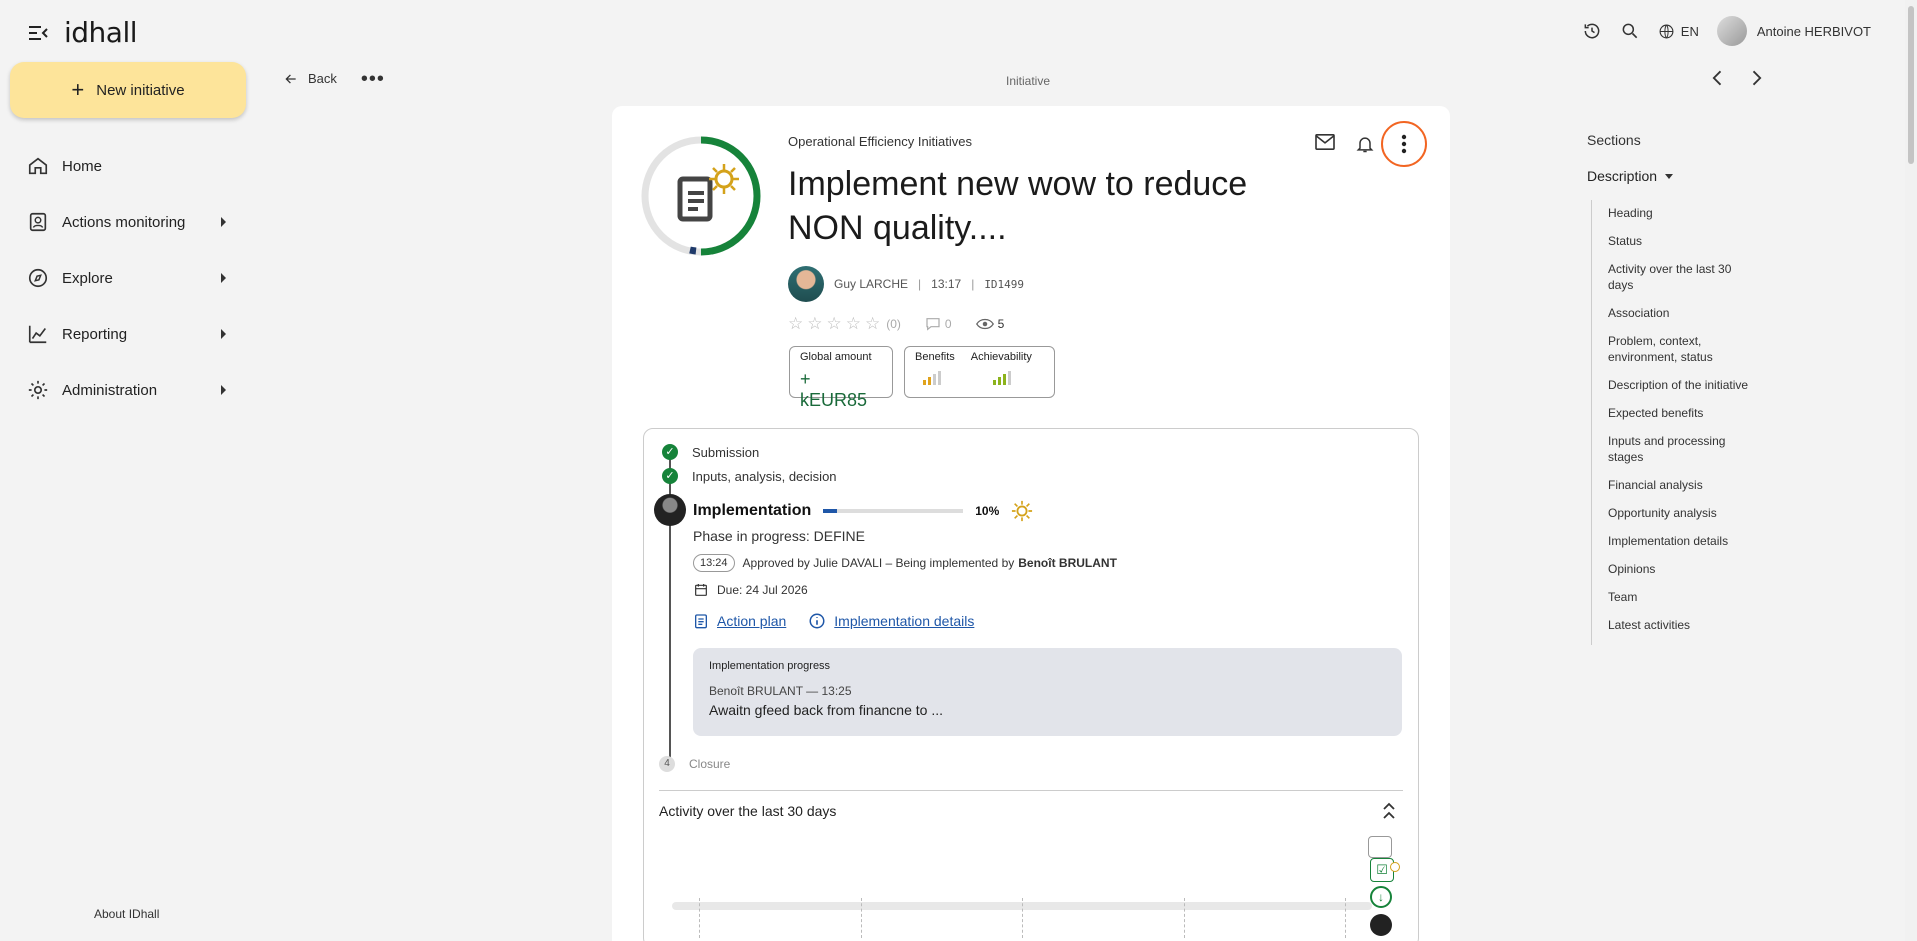 The height and width of the screenshot is (941, 1917). Describe the element at coordinates (1630, 31) in the screenshot. I see `search-icon` at that location.